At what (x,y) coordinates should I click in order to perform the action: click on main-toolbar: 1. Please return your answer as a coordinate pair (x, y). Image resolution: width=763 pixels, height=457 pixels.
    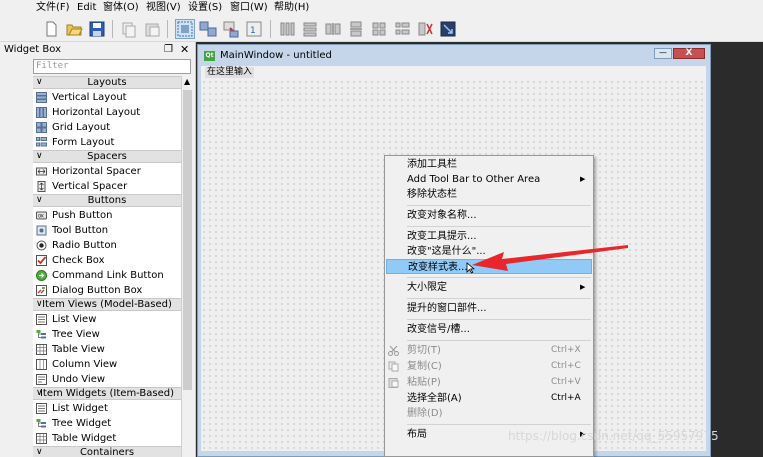
    Looking at the image, I should click on (381, 29).